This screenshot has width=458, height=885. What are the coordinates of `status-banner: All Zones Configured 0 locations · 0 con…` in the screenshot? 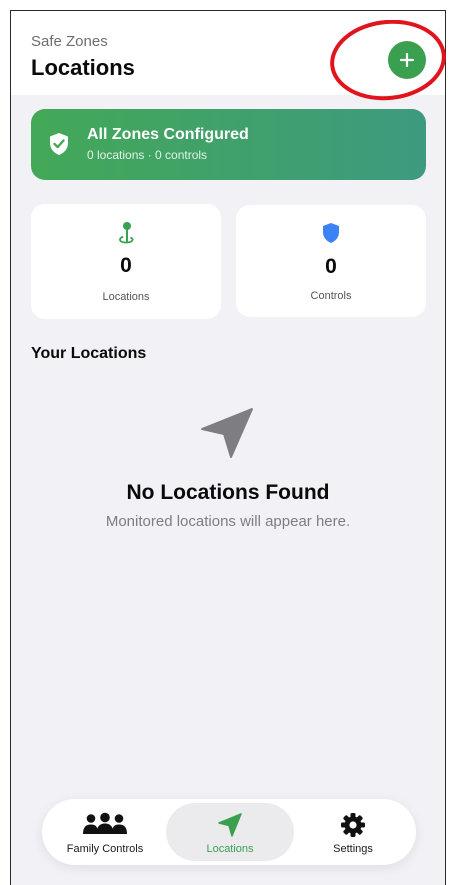 It's located at (228, 144).